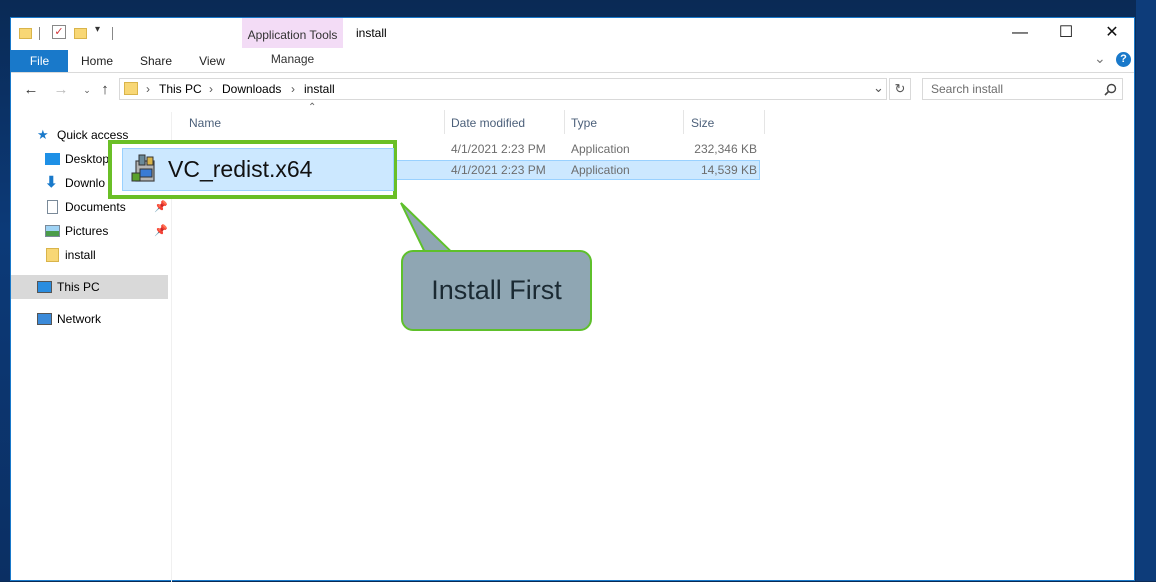  I want to click on help-icon: ?, so click(1123, 59).